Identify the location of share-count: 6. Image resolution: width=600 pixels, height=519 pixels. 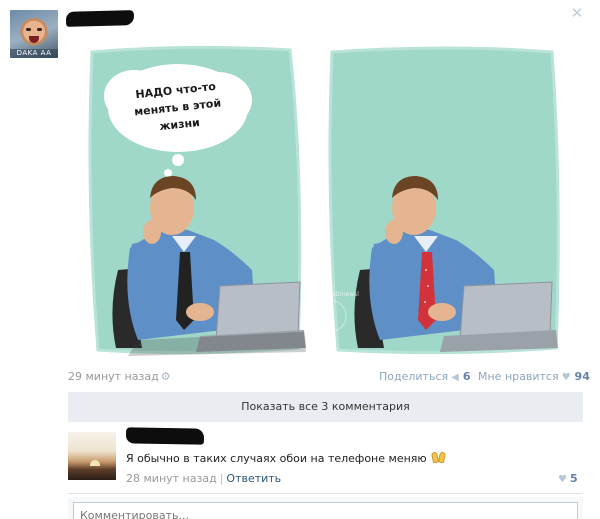
(466, 376).